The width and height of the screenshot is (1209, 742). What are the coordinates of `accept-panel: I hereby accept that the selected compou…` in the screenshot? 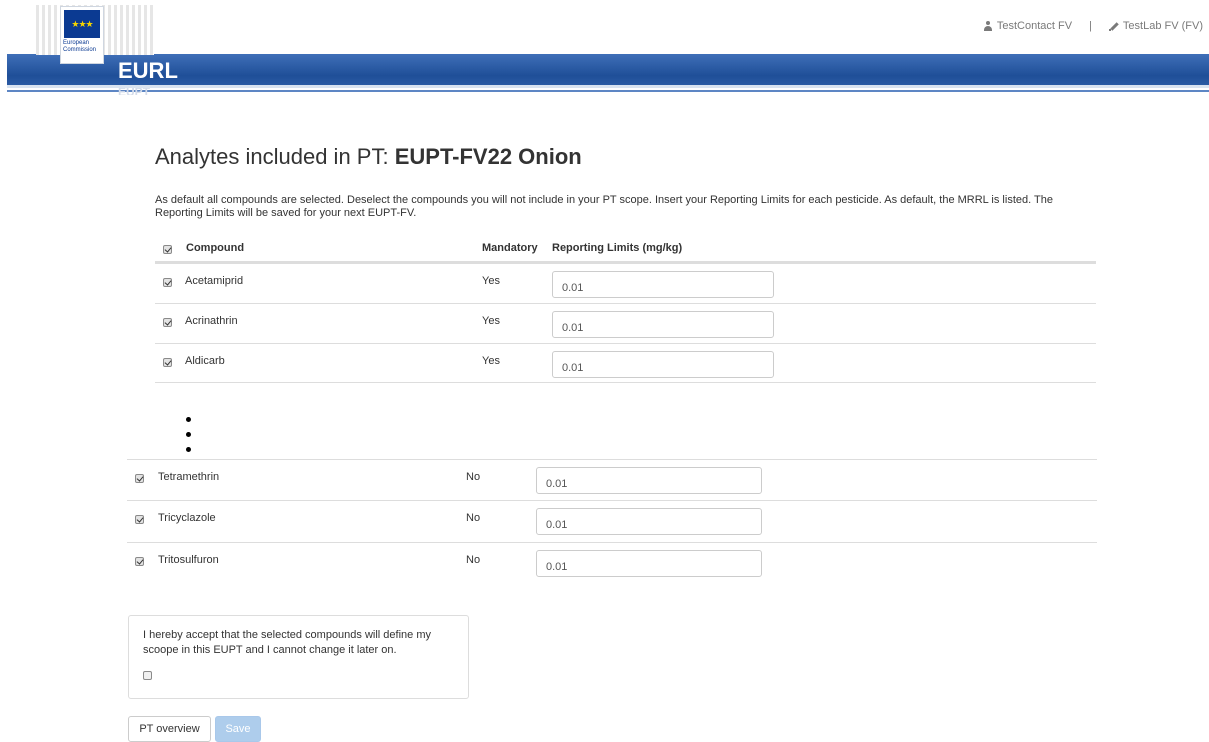 It's located at (298, 657).